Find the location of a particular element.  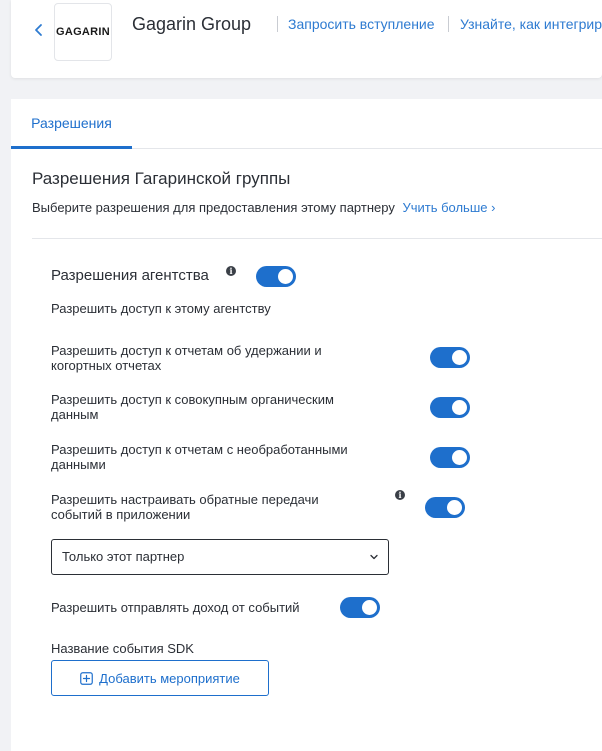

partner-logo: GAGARIN is located at coordinates (83, 32).